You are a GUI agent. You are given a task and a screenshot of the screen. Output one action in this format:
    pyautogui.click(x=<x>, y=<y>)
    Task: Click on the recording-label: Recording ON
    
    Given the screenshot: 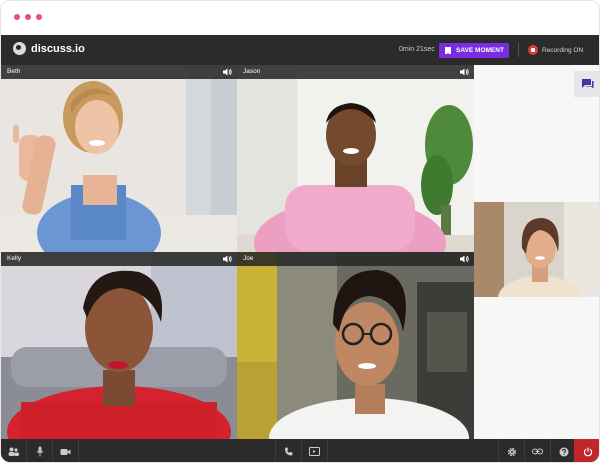 What is the action you would take?
    pyautogui.click(x=563, y=50)
    